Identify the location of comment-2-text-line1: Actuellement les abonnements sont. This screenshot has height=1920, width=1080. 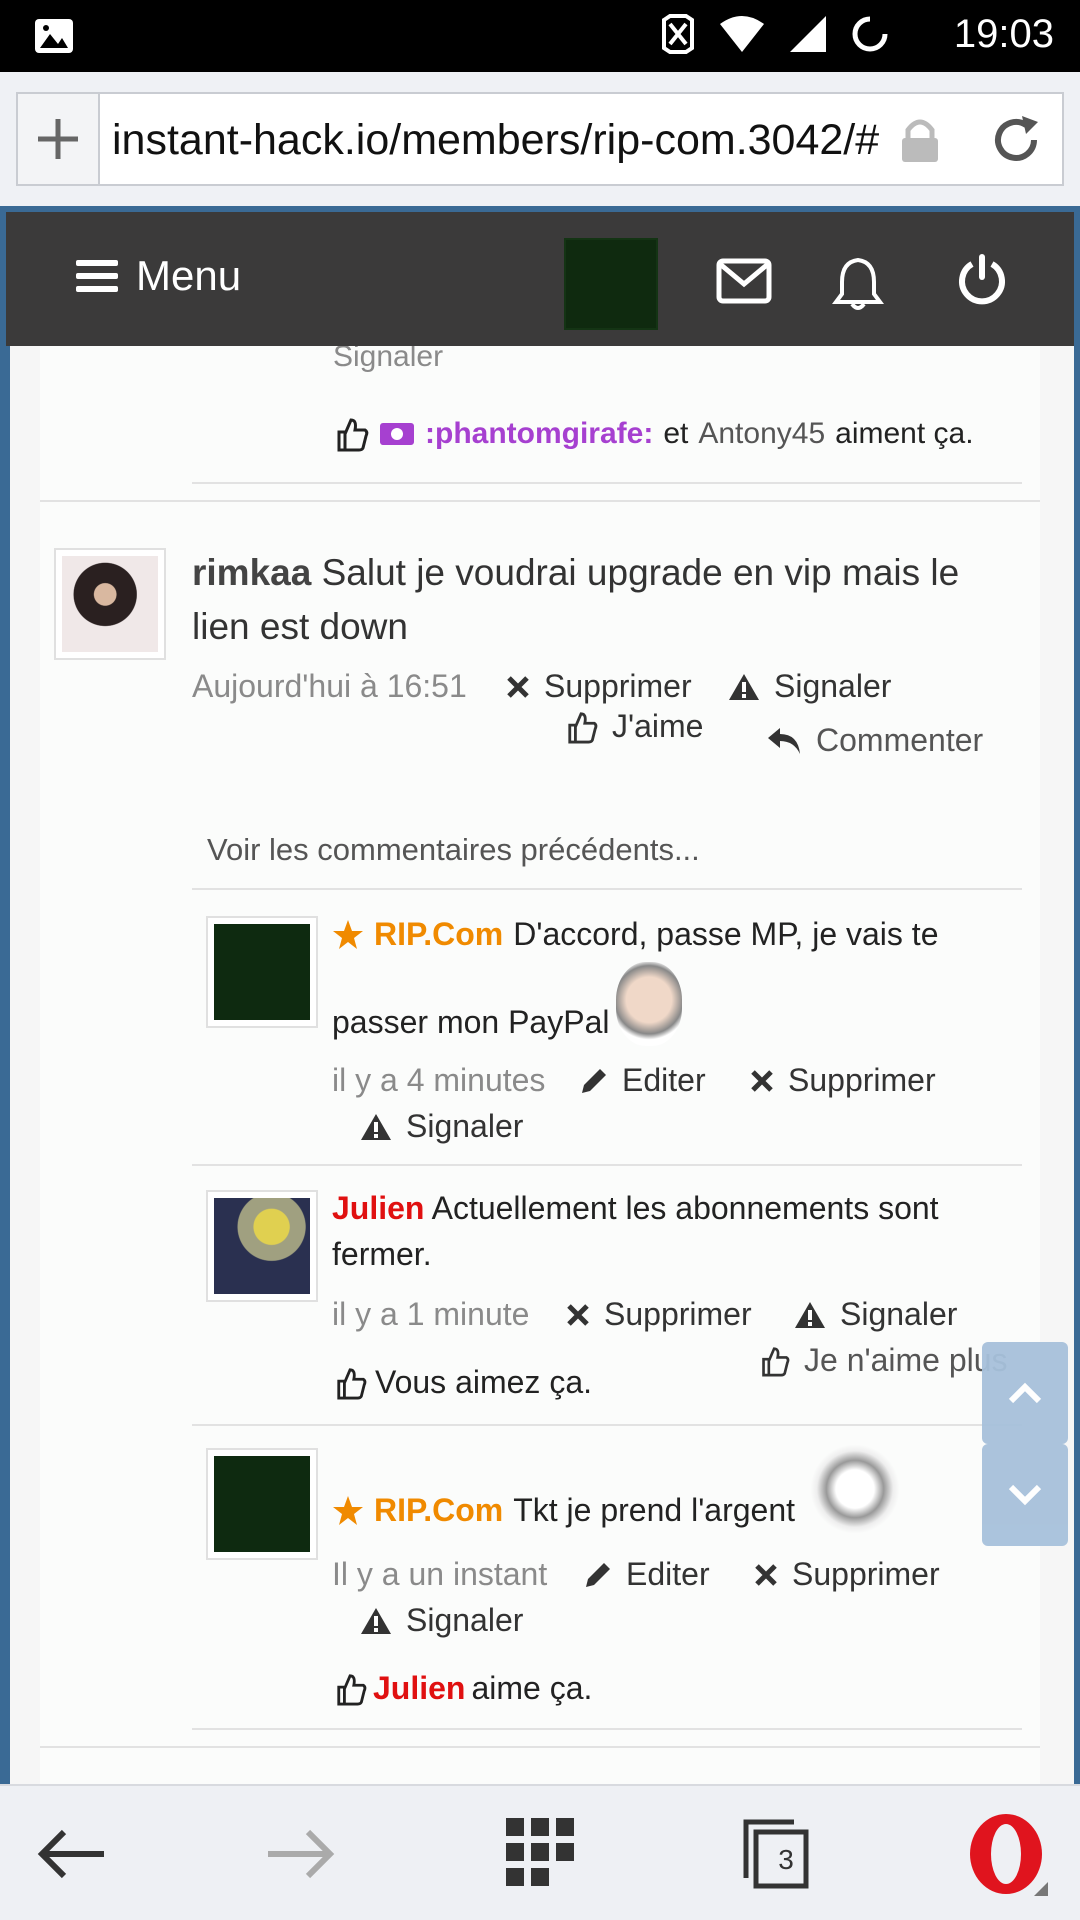
(685, 1208).